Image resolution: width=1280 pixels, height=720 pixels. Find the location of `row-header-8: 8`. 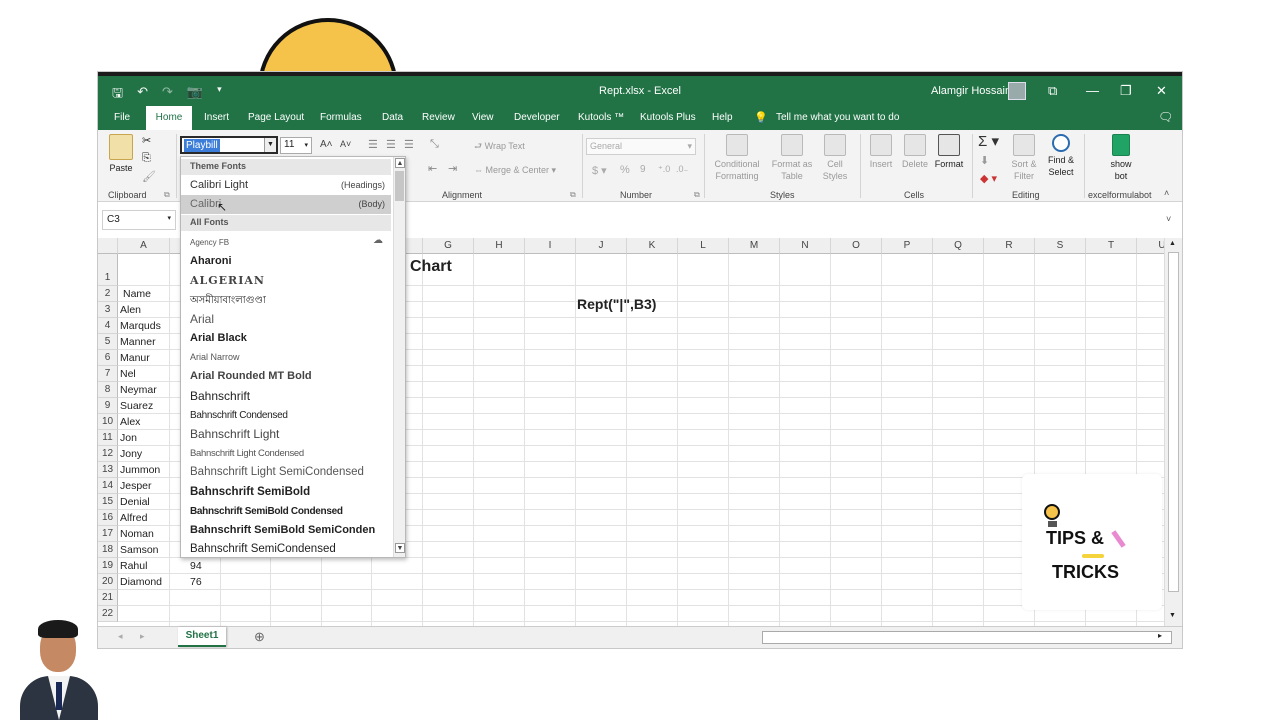

row-header-8: 8 is located at coordinates (108, 390).